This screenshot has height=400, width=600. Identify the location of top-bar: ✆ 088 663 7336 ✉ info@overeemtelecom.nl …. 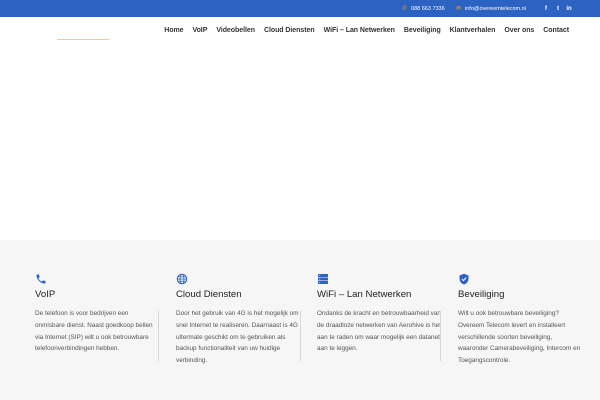
(300, 8).